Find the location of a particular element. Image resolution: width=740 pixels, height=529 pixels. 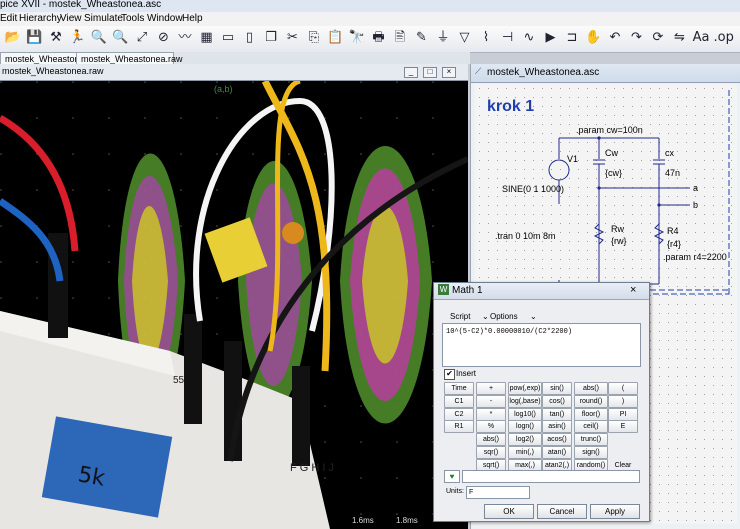

keypad-button: R1 is located at coordinates (459, 427).